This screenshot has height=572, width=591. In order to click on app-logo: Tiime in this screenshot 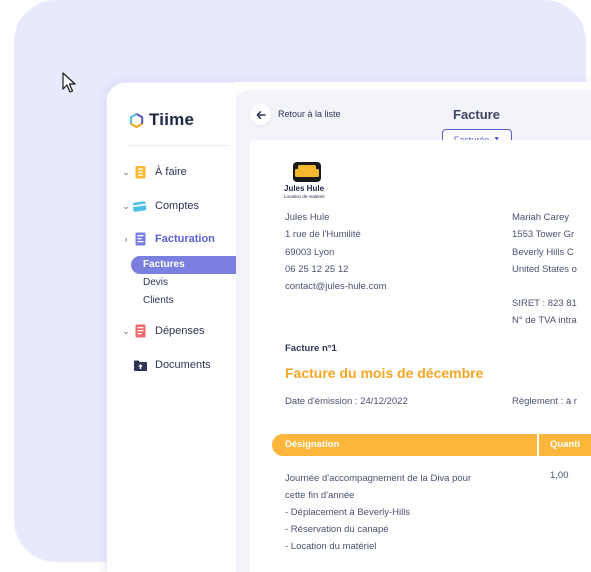, I will do `click(161, 120)`.